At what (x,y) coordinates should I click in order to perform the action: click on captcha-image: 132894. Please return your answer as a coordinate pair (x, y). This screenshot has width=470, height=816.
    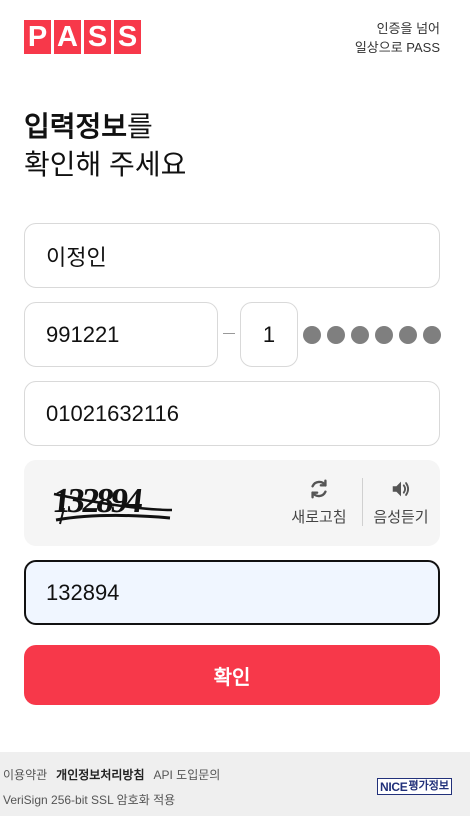
    Looking at the image, I should click on (112, 503).